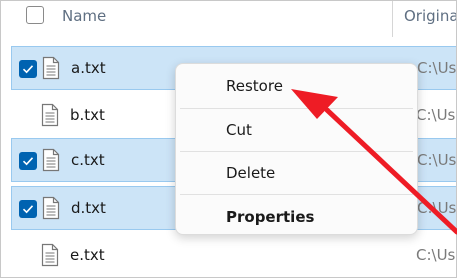  I want to click on menu-item-cut: Cut, so click(296, 130).